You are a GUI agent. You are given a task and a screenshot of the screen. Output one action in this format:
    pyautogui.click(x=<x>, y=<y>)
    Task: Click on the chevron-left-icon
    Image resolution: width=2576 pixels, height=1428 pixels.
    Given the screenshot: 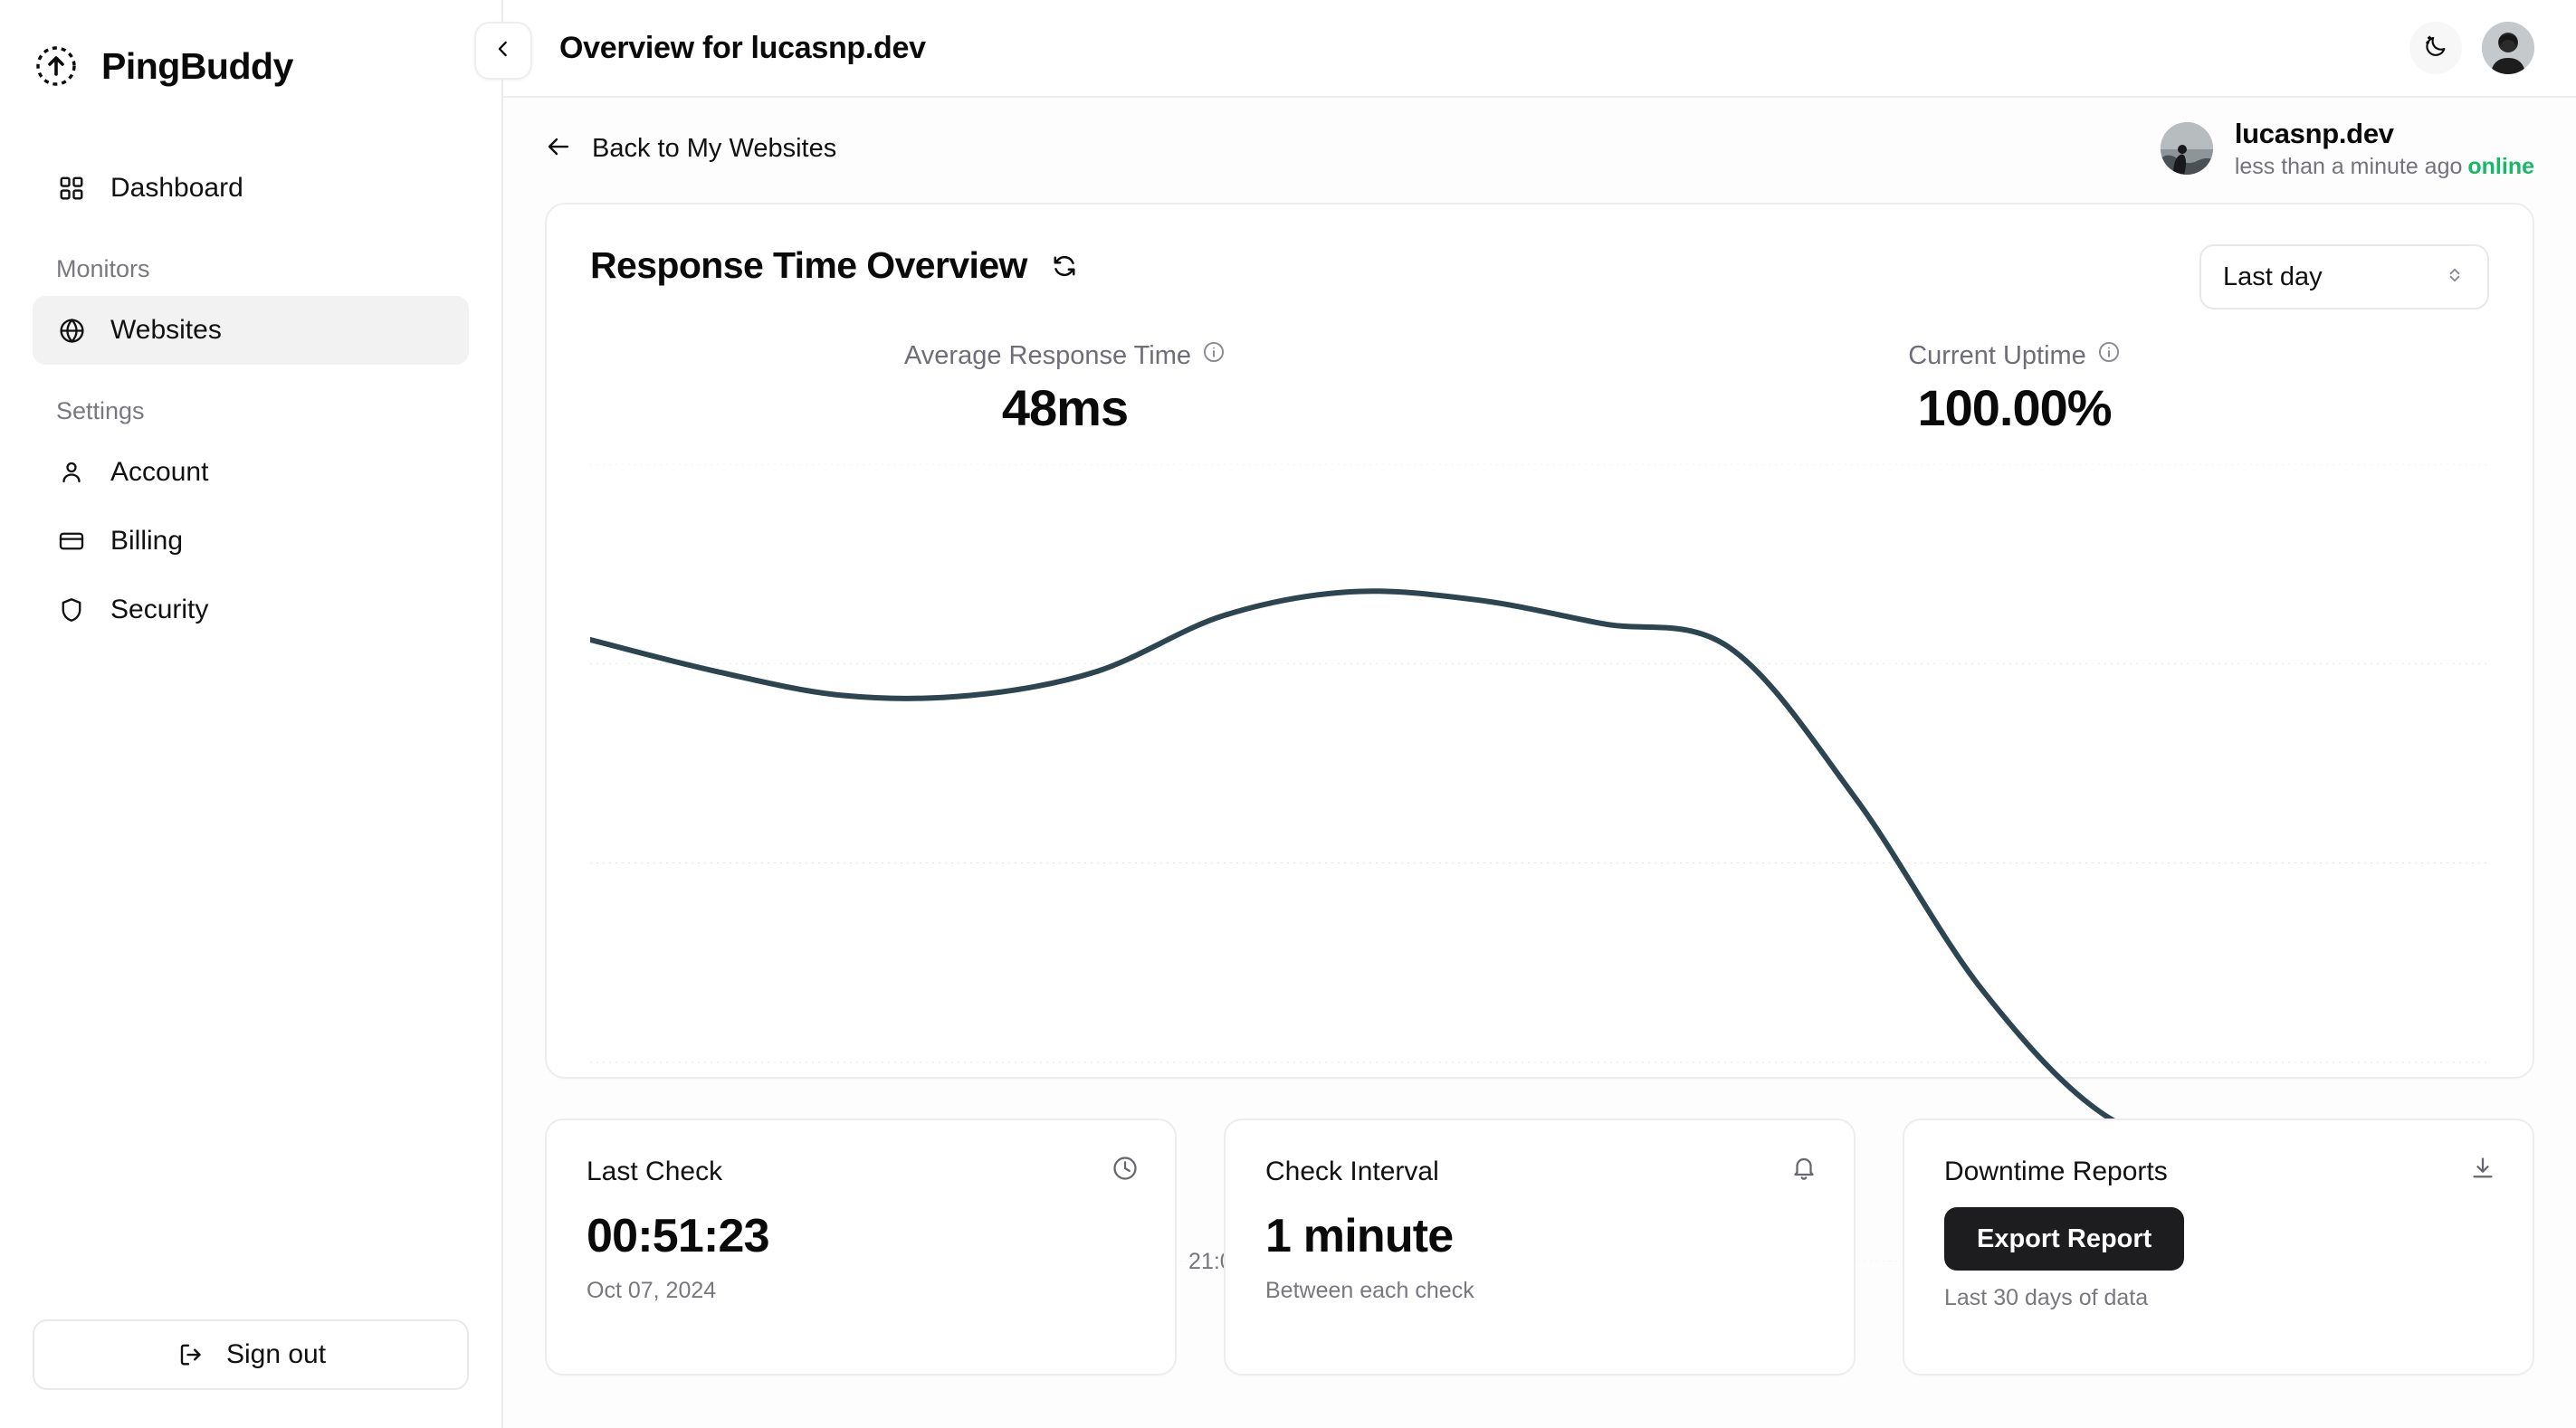 What is the action you would take?
    pyautogui.click(x=503, y=51)
    